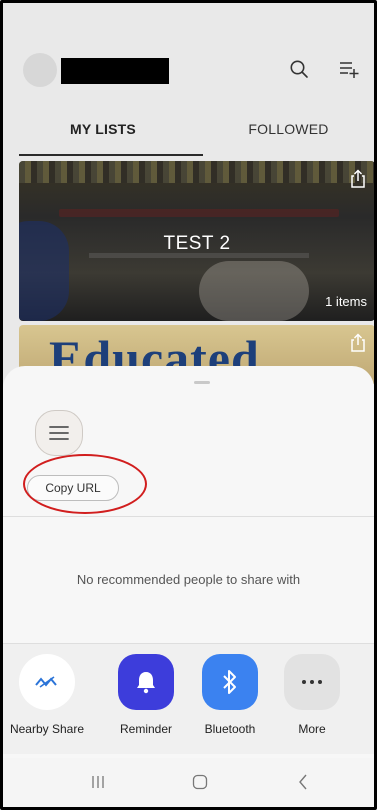  Describe the element at coordinates (202, 382) in the screenshot. I see `sheet-drag-handle` at that location.